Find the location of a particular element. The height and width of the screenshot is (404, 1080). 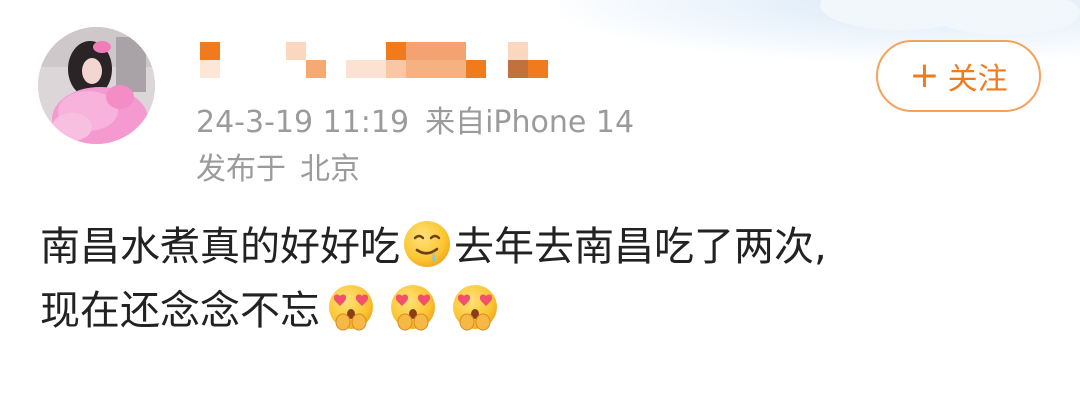

post-text-part: 去年去南昌吃了两次, is located at coordinates (640, 247).